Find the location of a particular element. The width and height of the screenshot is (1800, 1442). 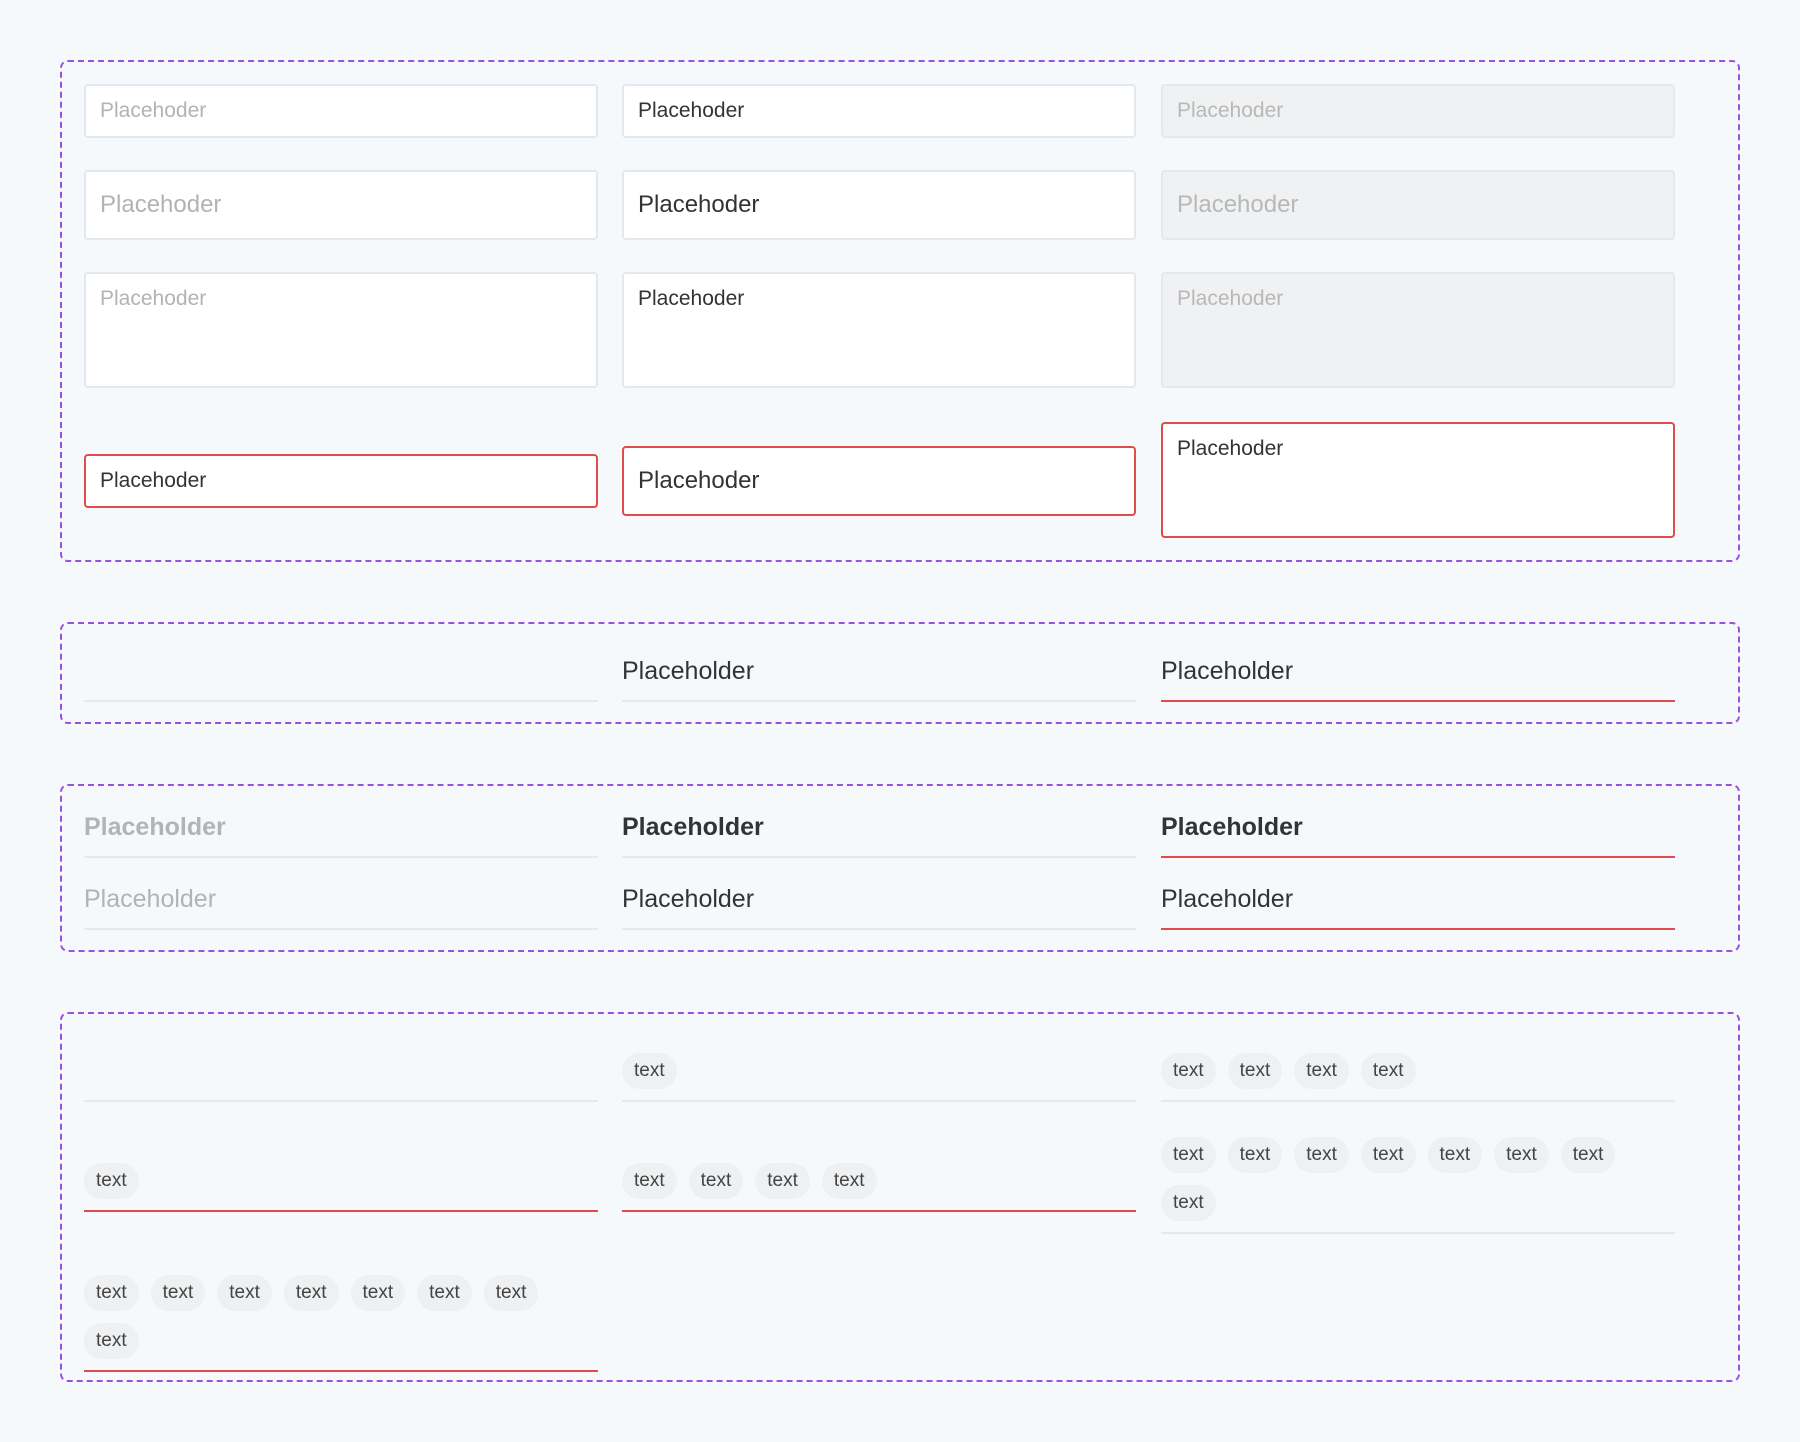

underline-inputs-group: Placeholder Placeholder is located at coordinates (900, 673).